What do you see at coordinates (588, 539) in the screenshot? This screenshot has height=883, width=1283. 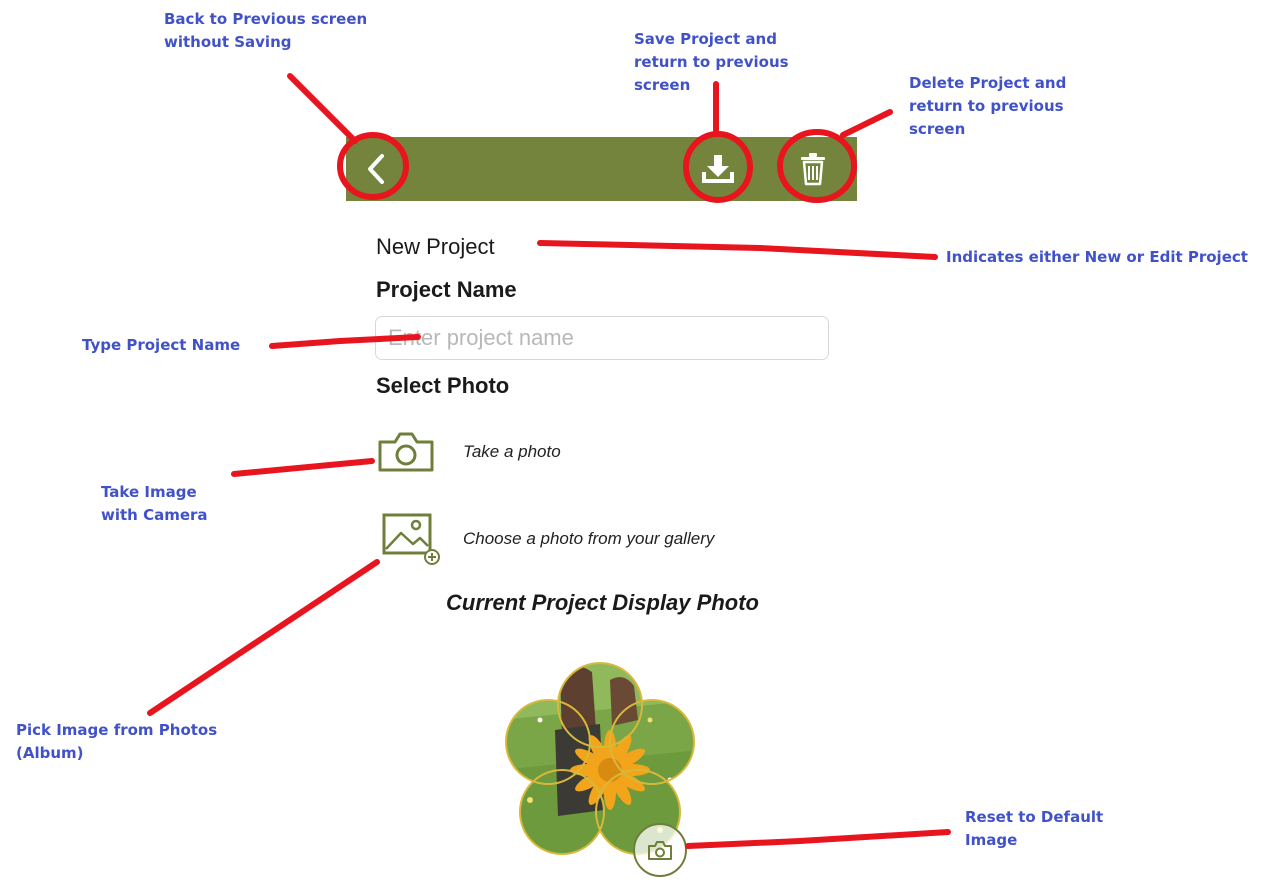 I see `gallery-label: Choose a photo from your gallery` at bounding box center [588, 539].